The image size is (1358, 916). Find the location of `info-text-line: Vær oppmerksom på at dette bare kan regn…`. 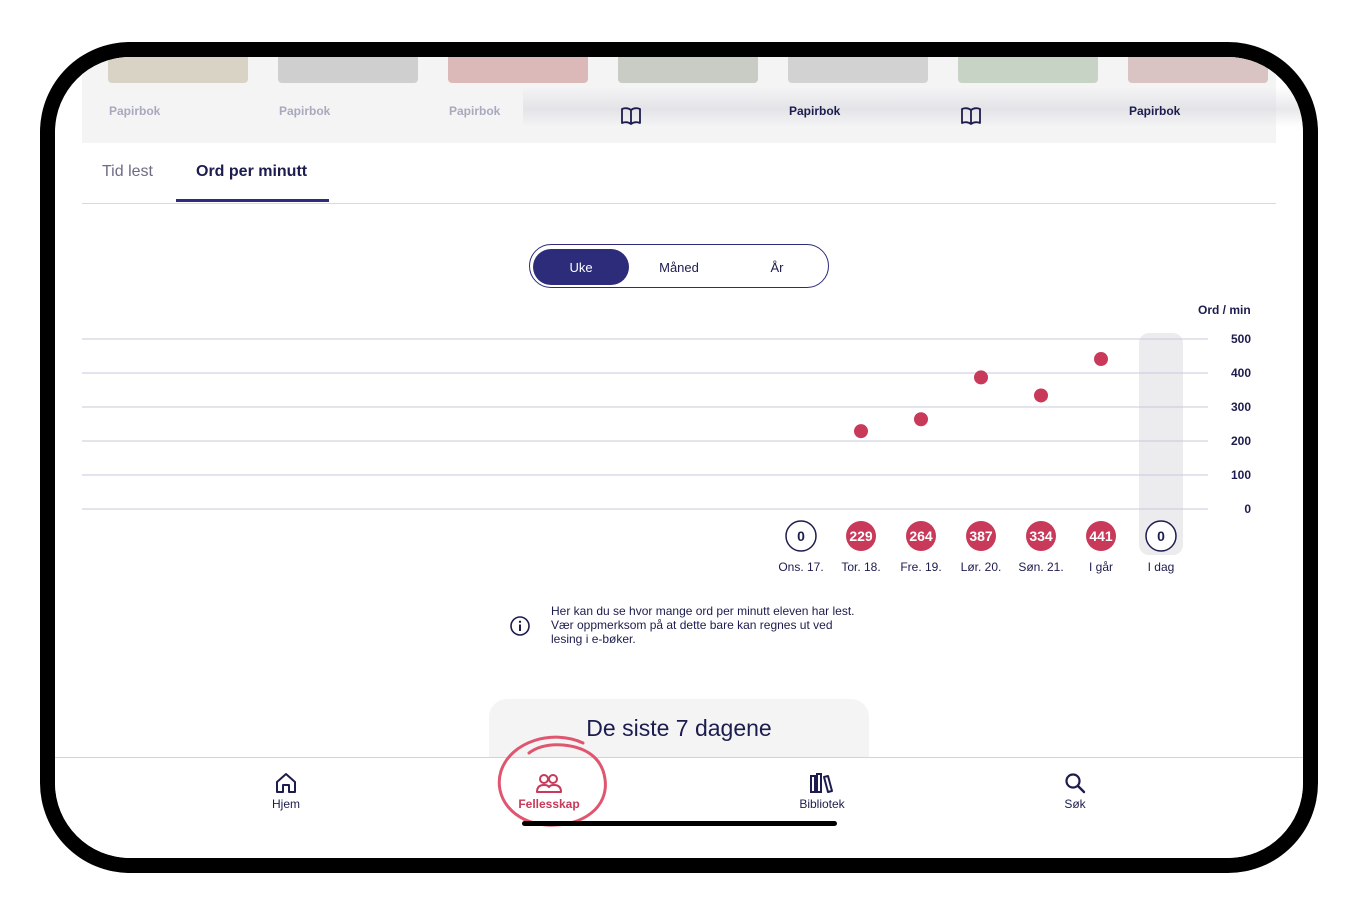

info-text-line: Vær oppmerksom på at dette bare kan regn… is located at coordinates (692, 625).